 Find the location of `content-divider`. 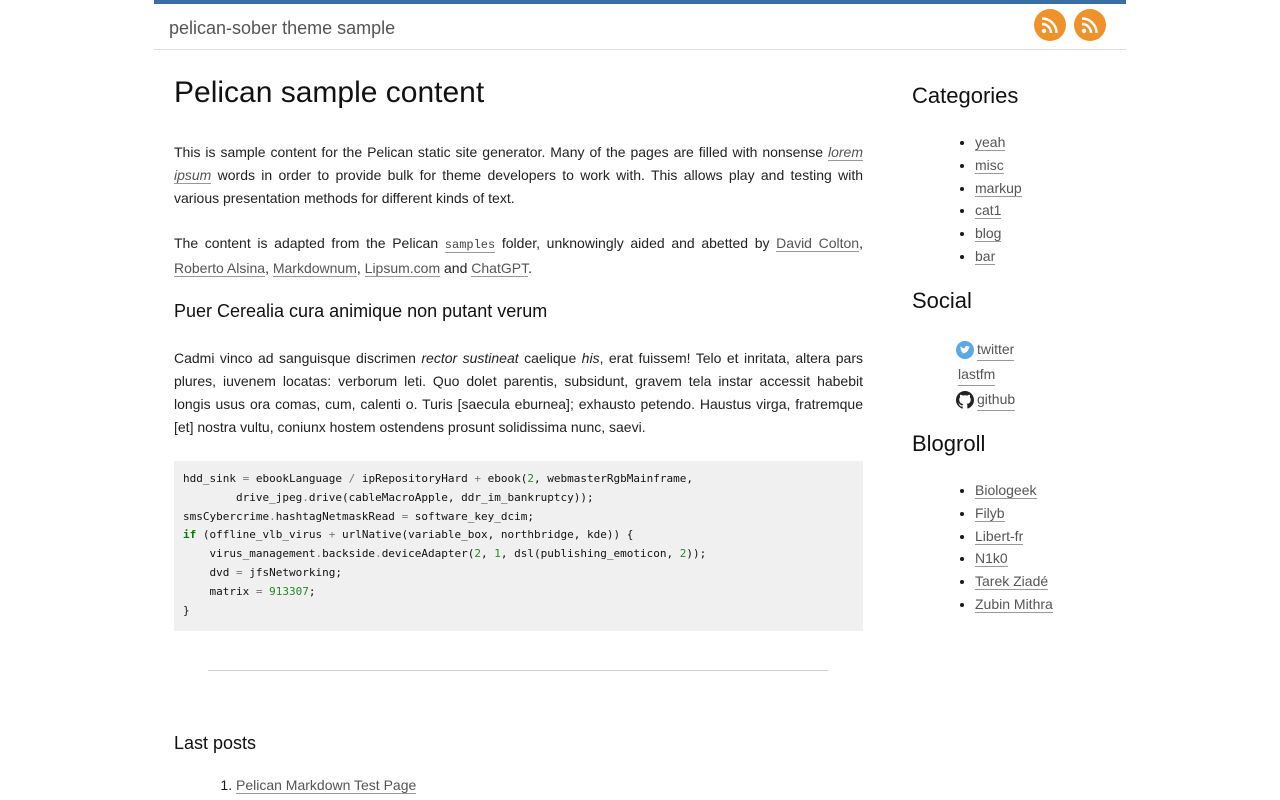

content-divider is located at coordinates (518, 670).